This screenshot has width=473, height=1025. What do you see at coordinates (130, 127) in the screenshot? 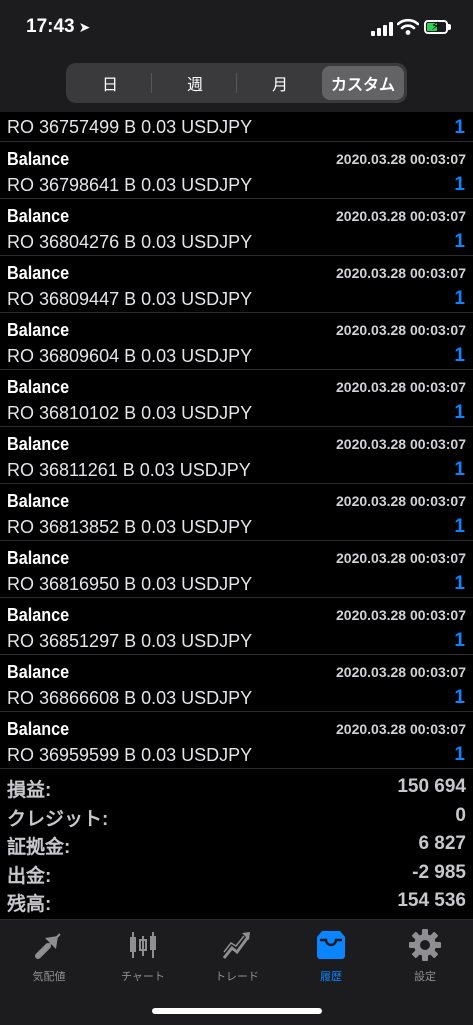
I see `row-description: RO 36757499 B 0.03 USDJPY` at bounding box center [130, 127].